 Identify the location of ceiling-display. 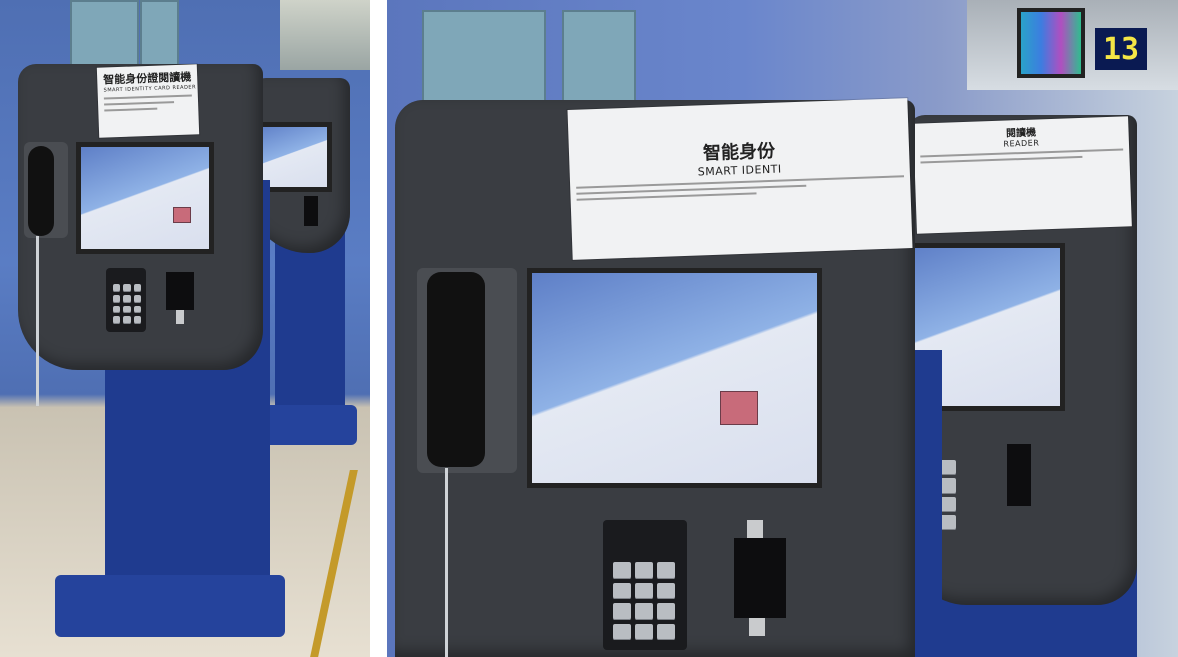
(1051, 43).